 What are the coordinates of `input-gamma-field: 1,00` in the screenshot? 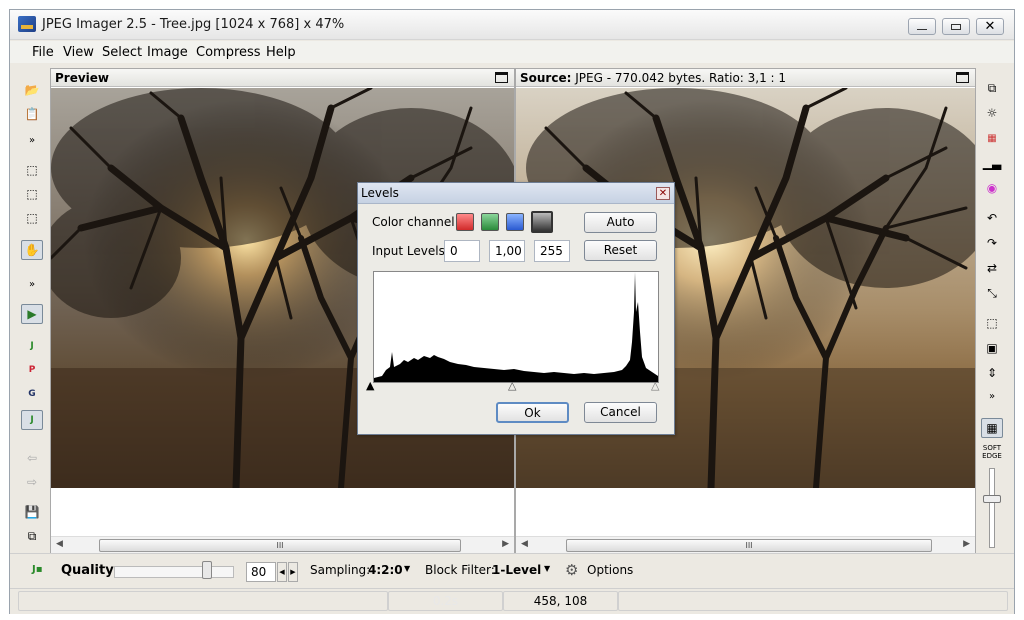 It's located at (507, 251).